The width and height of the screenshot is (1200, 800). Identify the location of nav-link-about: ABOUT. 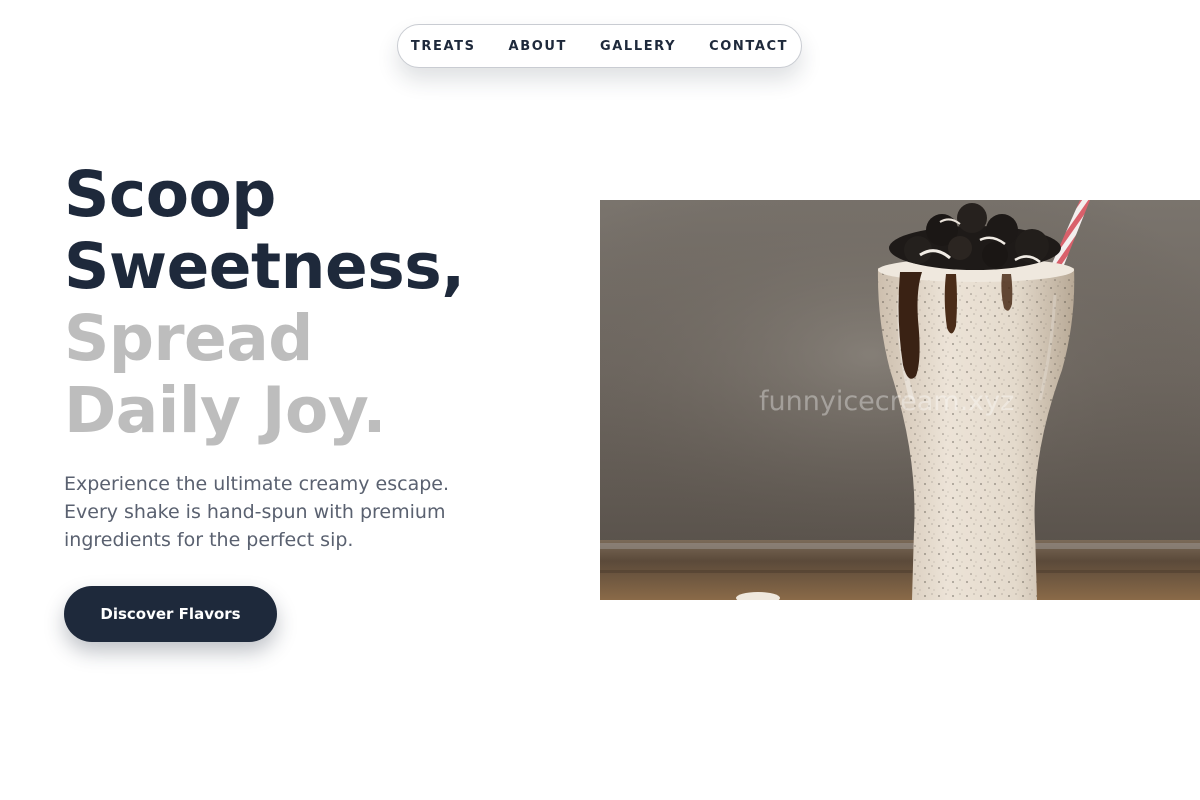
(538, 46).